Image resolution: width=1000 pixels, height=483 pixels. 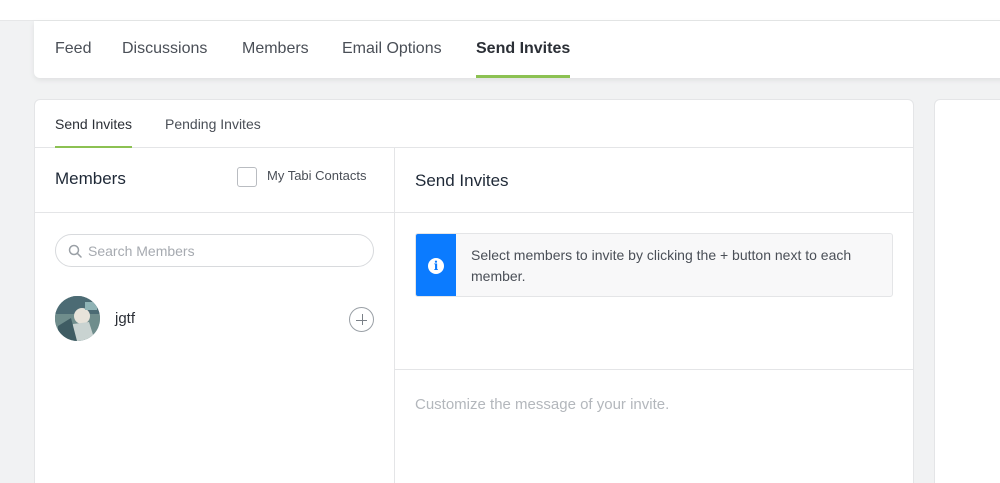 What do you see at coordinates (462, 180) in the screenshot?
I see `send-invites-title: Send Invites` at bounding box center [462, 180].